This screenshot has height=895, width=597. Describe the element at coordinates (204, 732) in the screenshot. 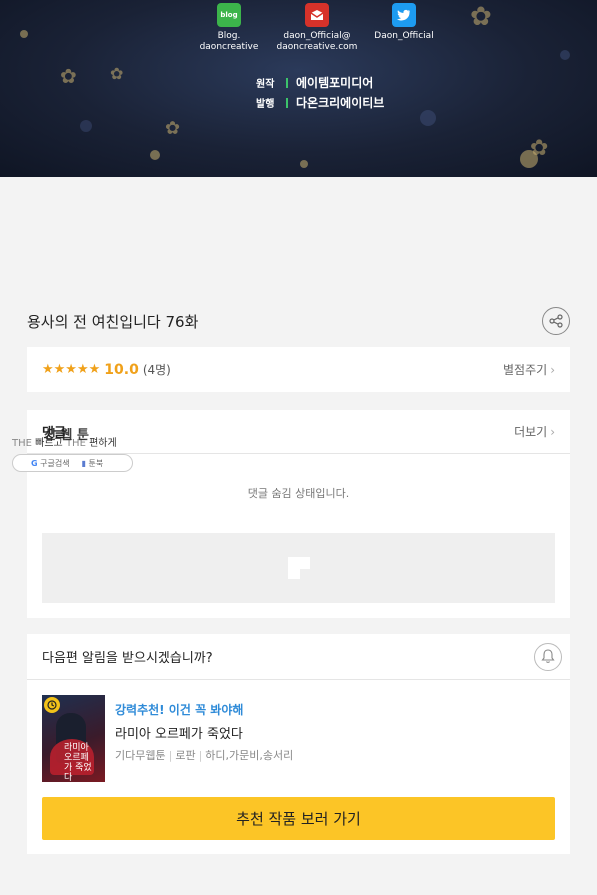

I see `recommended-title: 라미아 오르페가 죽었다` at that location.